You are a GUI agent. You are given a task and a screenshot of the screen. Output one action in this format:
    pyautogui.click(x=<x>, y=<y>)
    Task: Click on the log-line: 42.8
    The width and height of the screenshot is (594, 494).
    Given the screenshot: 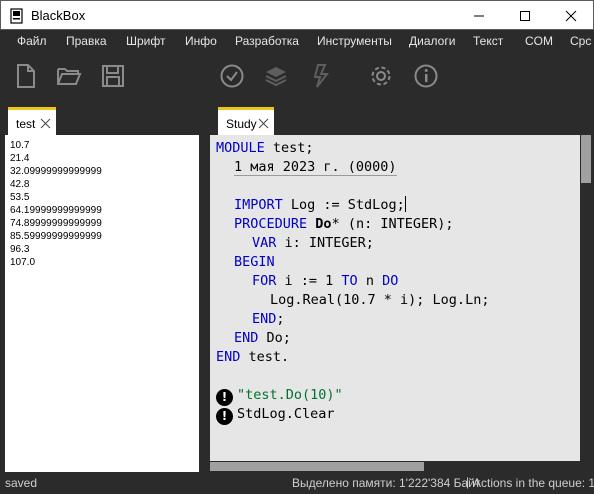 What is the action you would take?
    pyautogui.click(x=20, y=184)
    